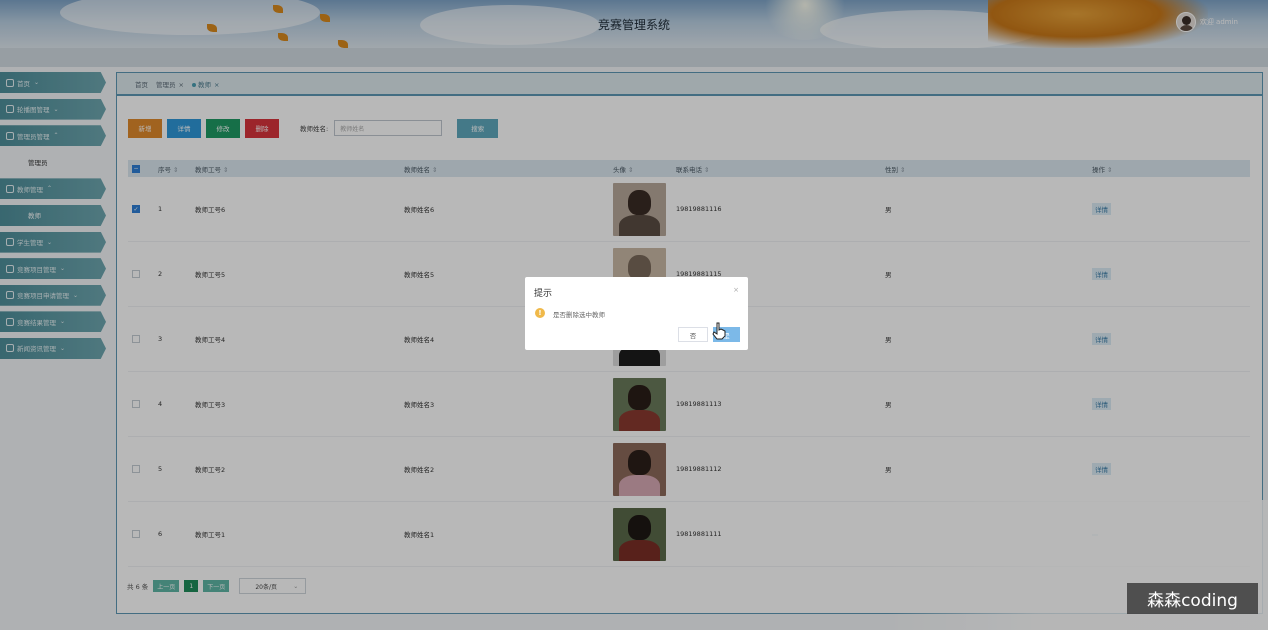  Describe the element at coordinates (736, 290) in the screenshot. I see `close-icon: ×` at that location.